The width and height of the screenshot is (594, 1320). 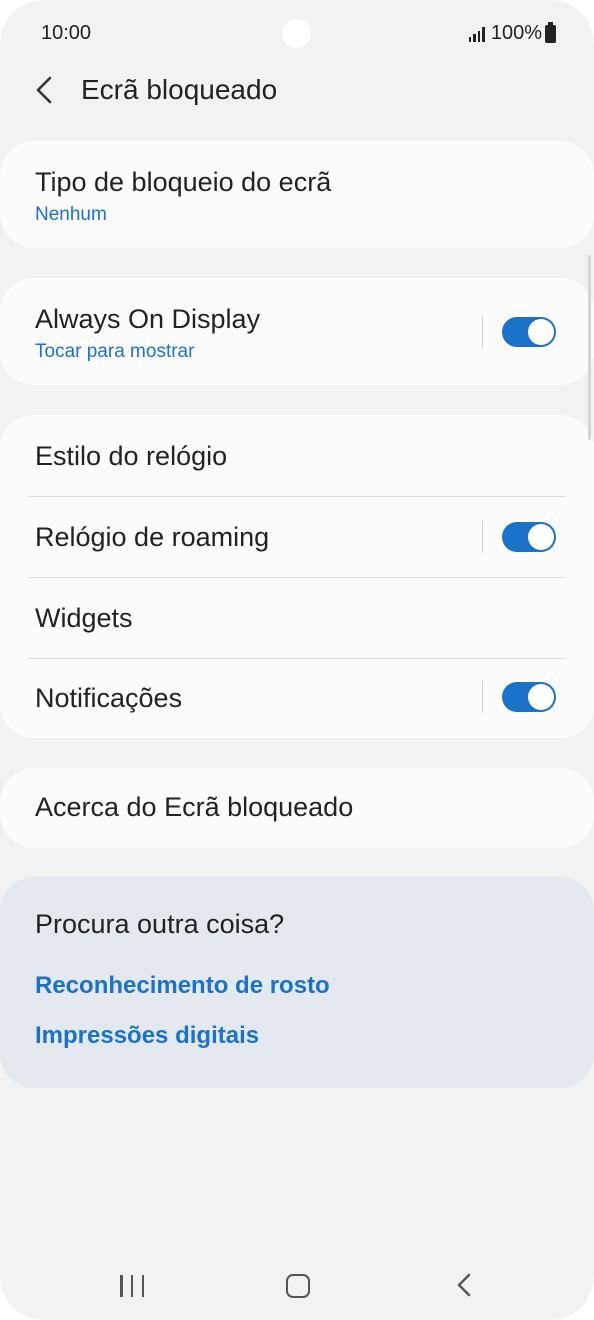 What do you see at coordinates (152, 537) in the screenshot?
I see `roaming-clock-title: Relógio de roaming` at bounding box center [152, 537].